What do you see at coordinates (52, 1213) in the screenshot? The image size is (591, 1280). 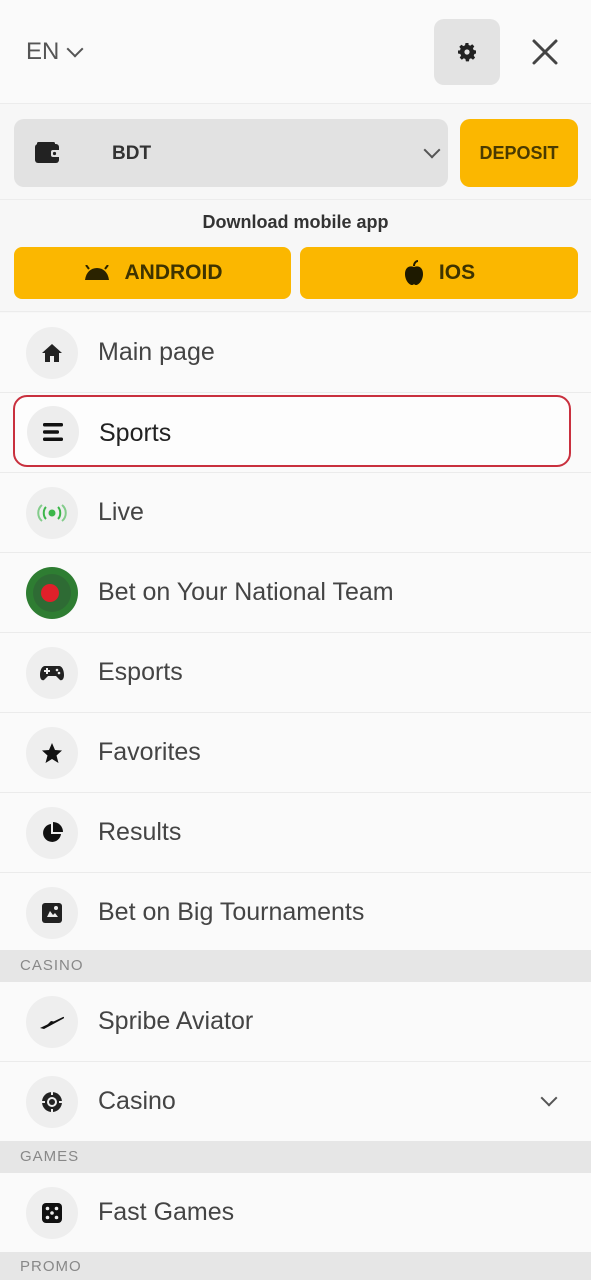 I see `dice-icon` at bounding box center [52, 1213].